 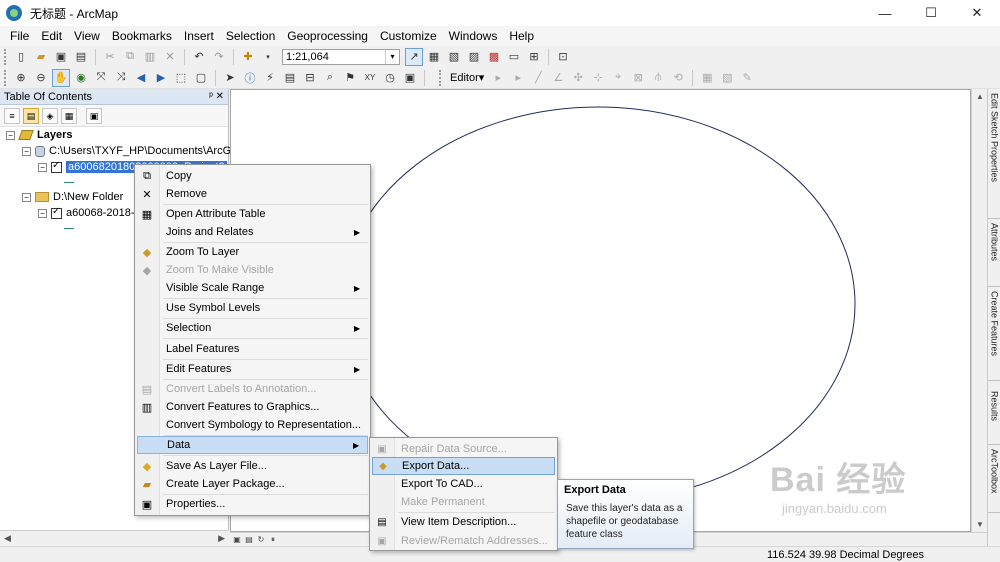 What do you see at coordinates (199, 57) in the screenshot?
I see `undo-icon: ↶` at bounding box center [199, 57].